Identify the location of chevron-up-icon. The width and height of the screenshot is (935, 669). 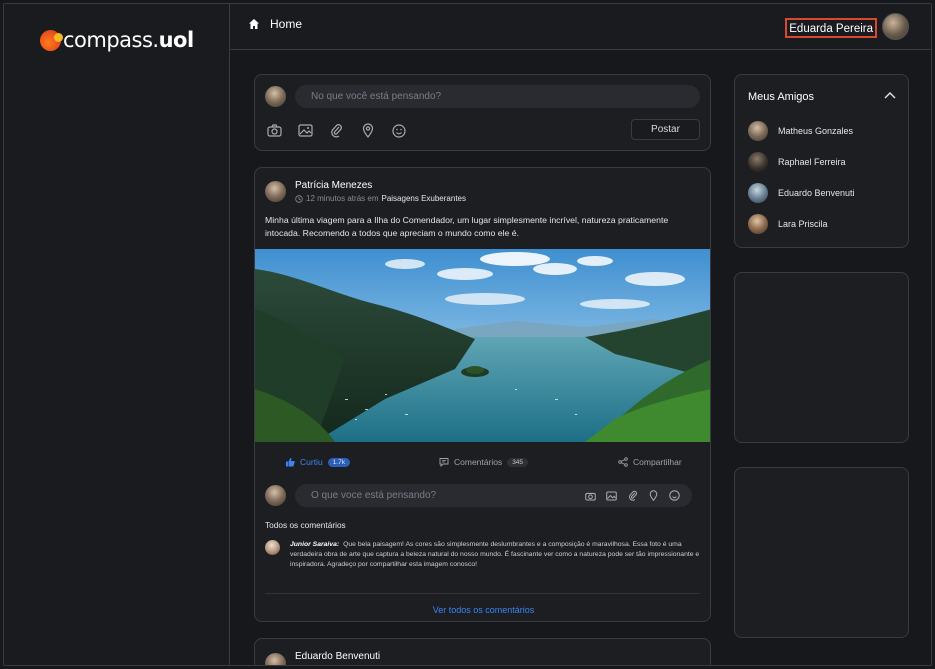
(890, 95).